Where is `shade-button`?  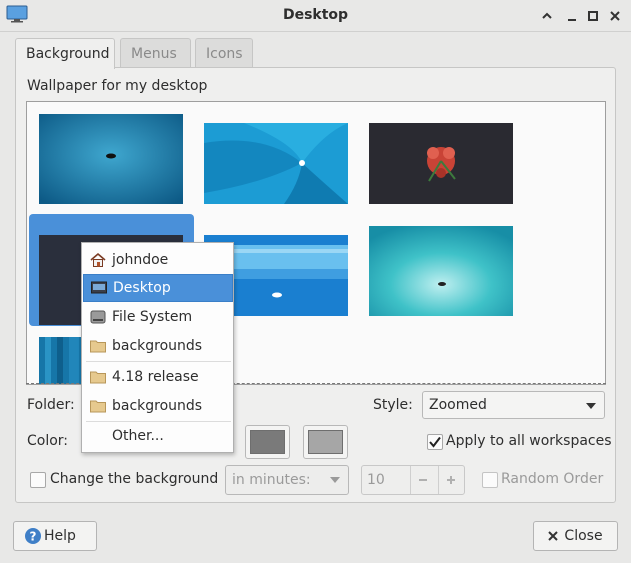 shade-button is located at coordinates (547, 16).